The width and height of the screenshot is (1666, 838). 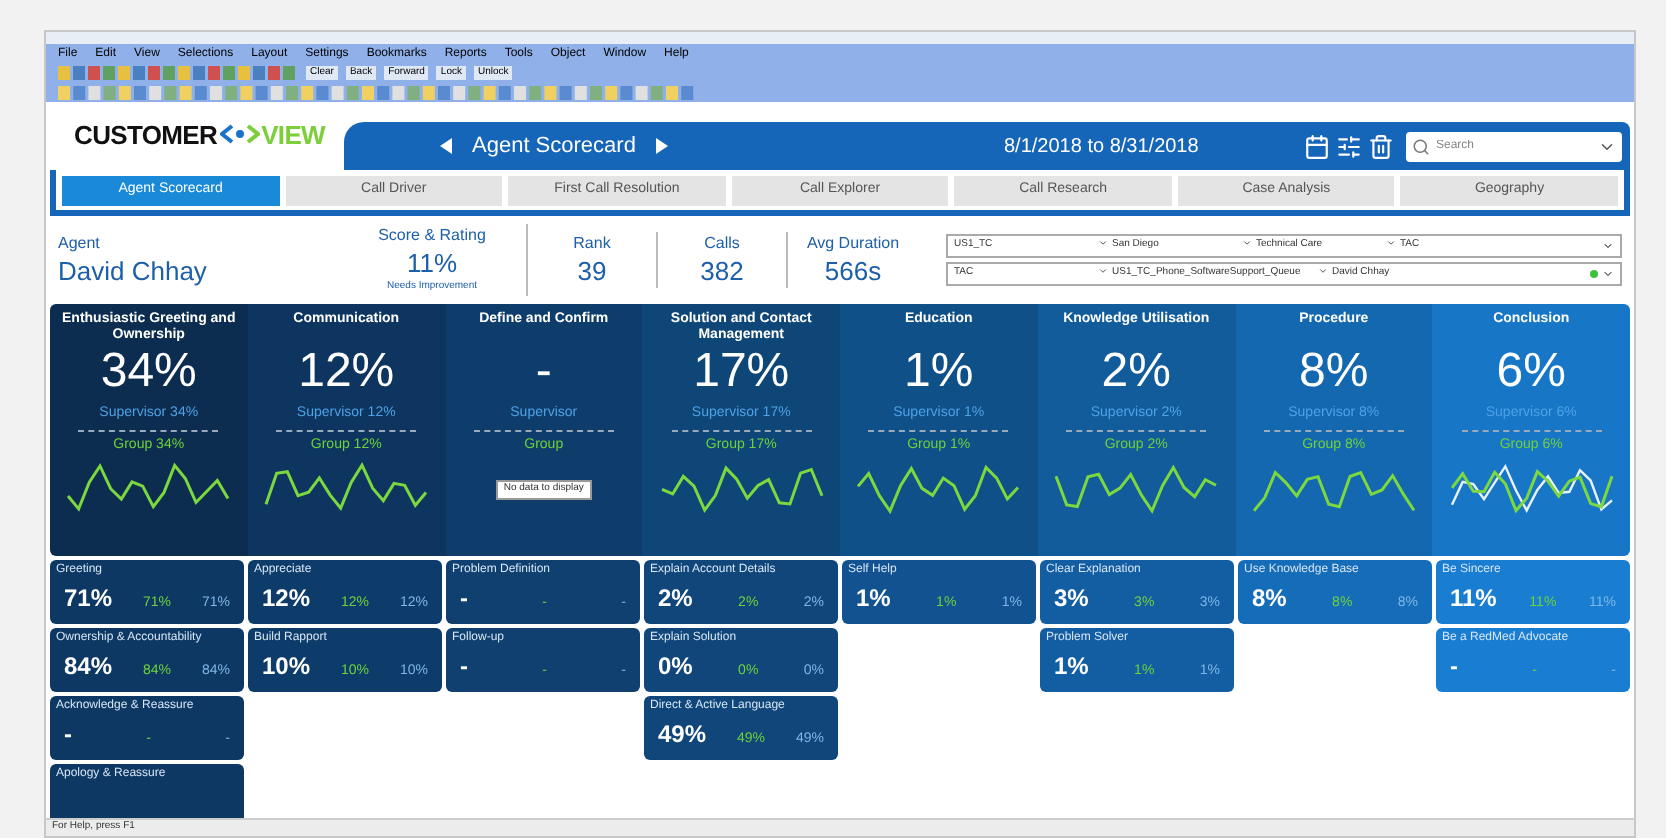 I want to click on next-sheet-icon, so click(x=661, y=146).